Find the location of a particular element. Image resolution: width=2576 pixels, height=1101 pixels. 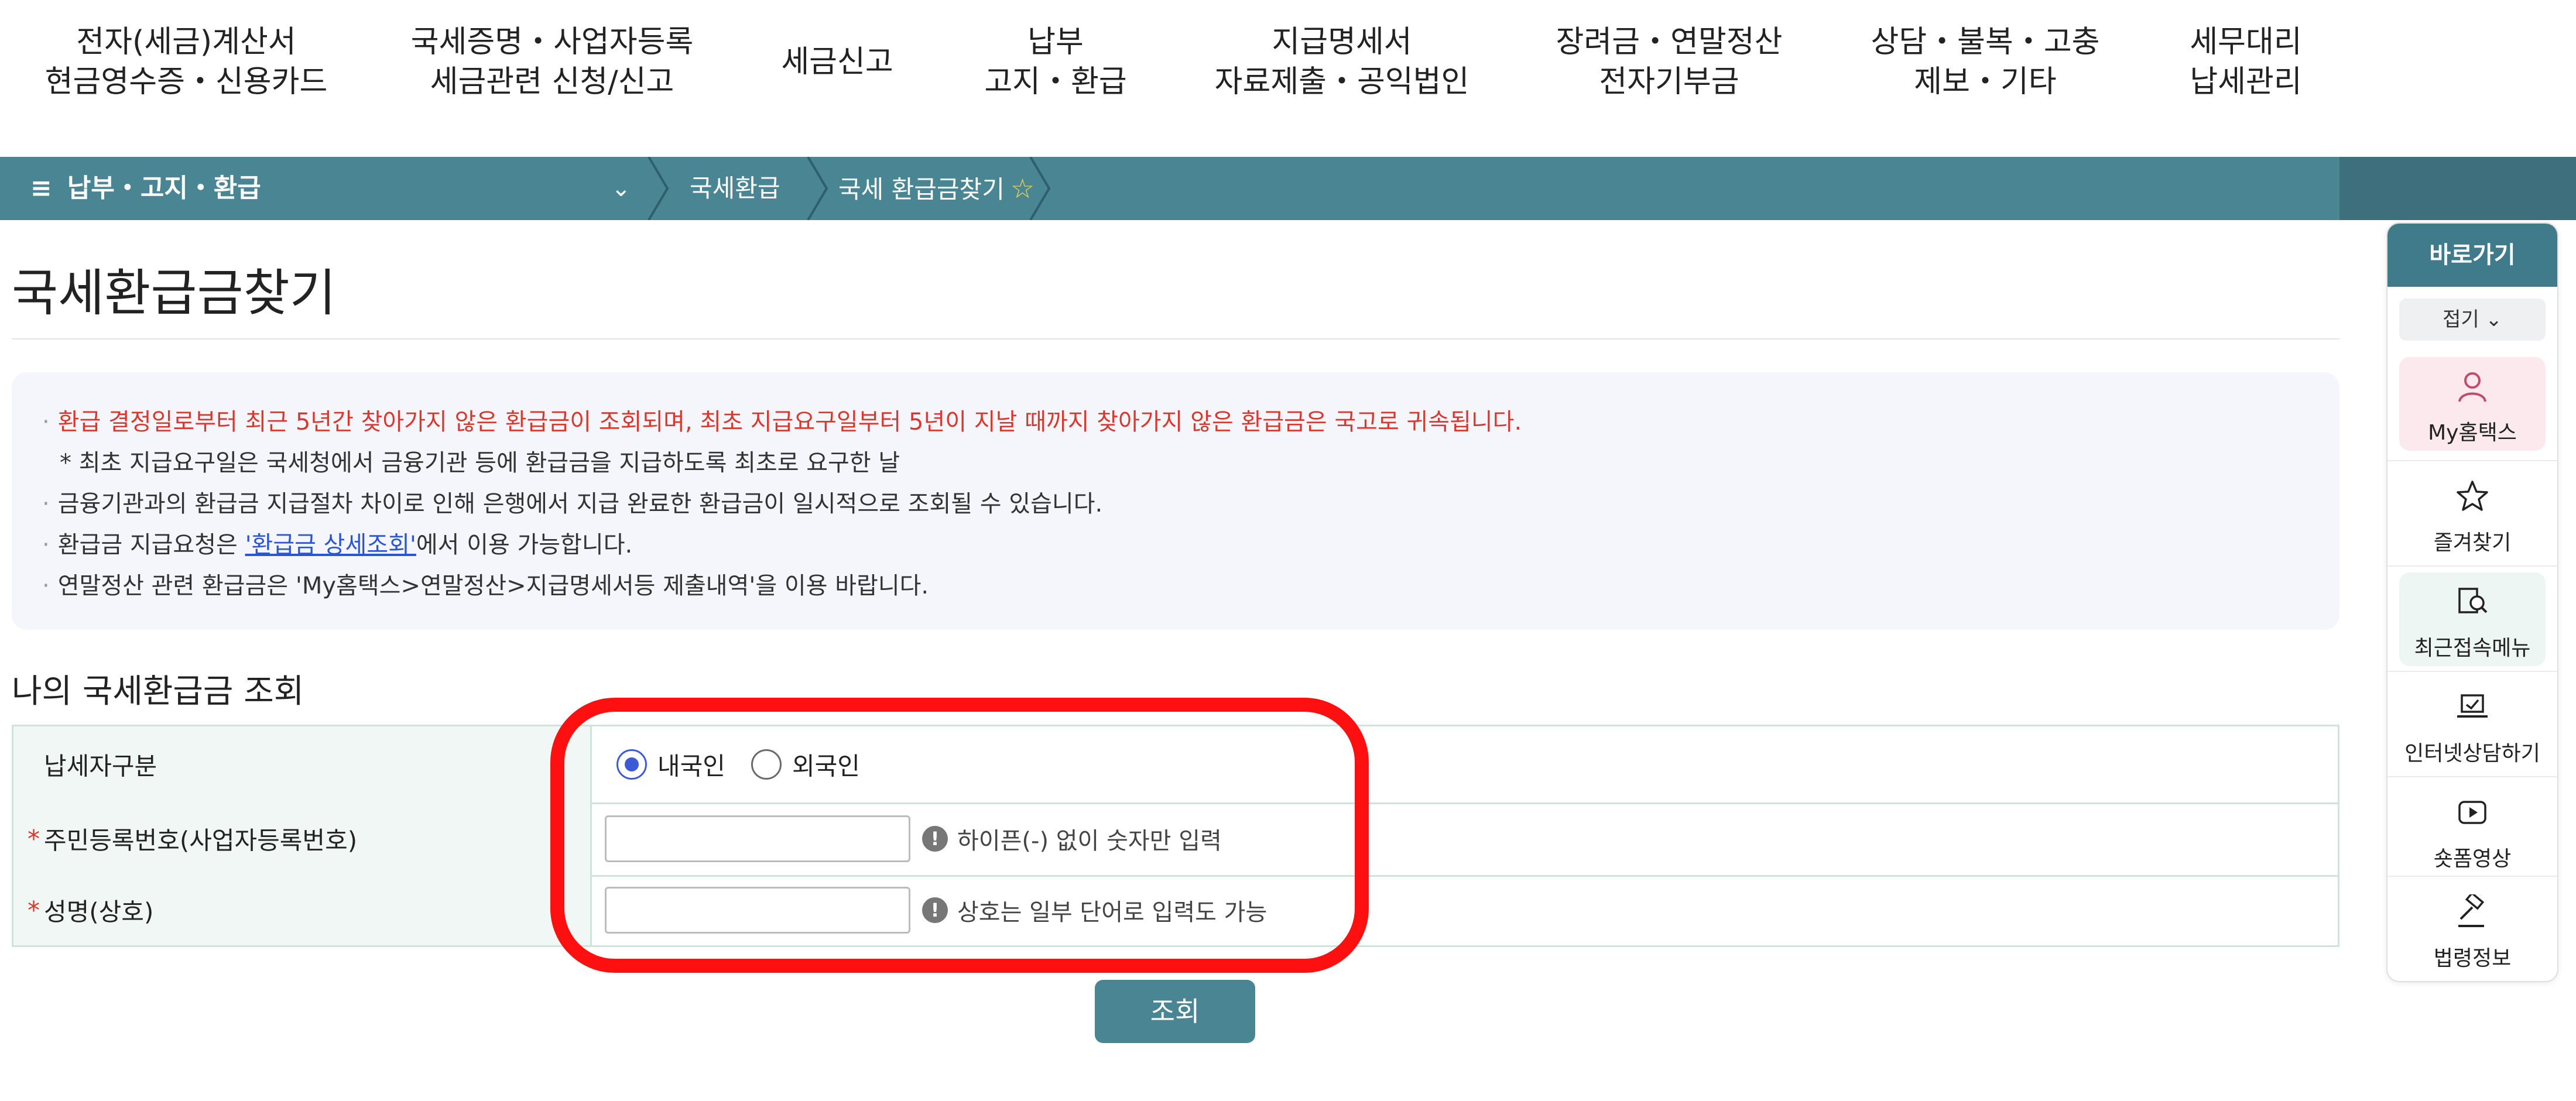

name-input is located at coordinates (757, 910).